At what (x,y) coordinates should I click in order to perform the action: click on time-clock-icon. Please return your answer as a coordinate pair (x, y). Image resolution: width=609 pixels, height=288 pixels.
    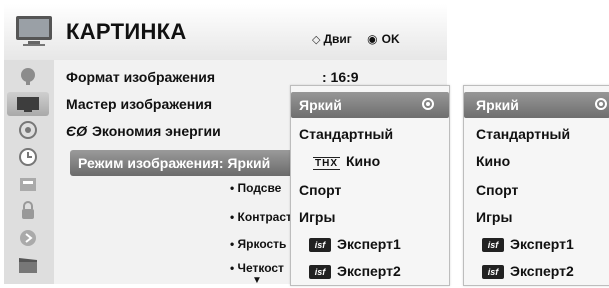
    Looking at the image, I should click on (28, 157).